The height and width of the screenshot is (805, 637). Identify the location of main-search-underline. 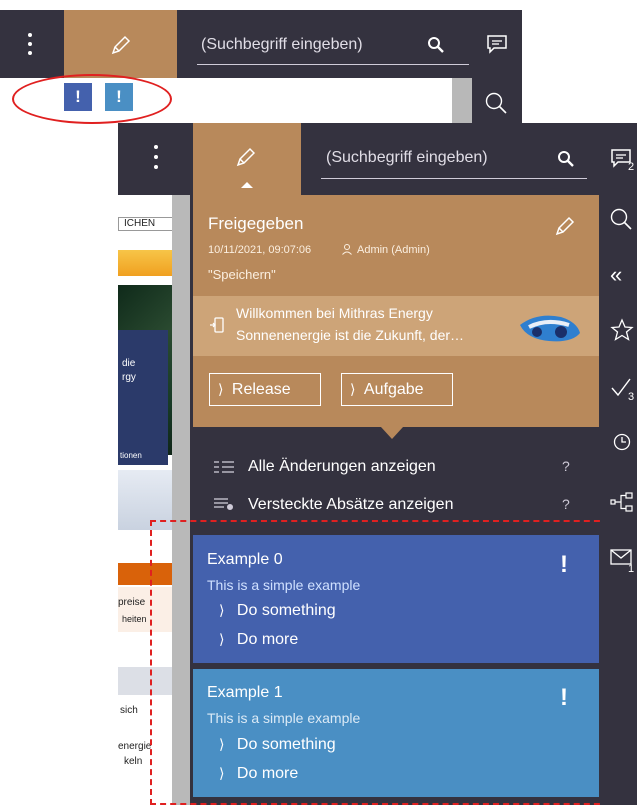
(454, 178).